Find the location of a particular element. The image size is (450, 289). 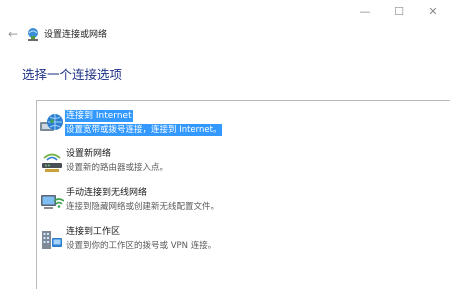

window-title: 设置连接或网络 is located at coordinates (76, 35).